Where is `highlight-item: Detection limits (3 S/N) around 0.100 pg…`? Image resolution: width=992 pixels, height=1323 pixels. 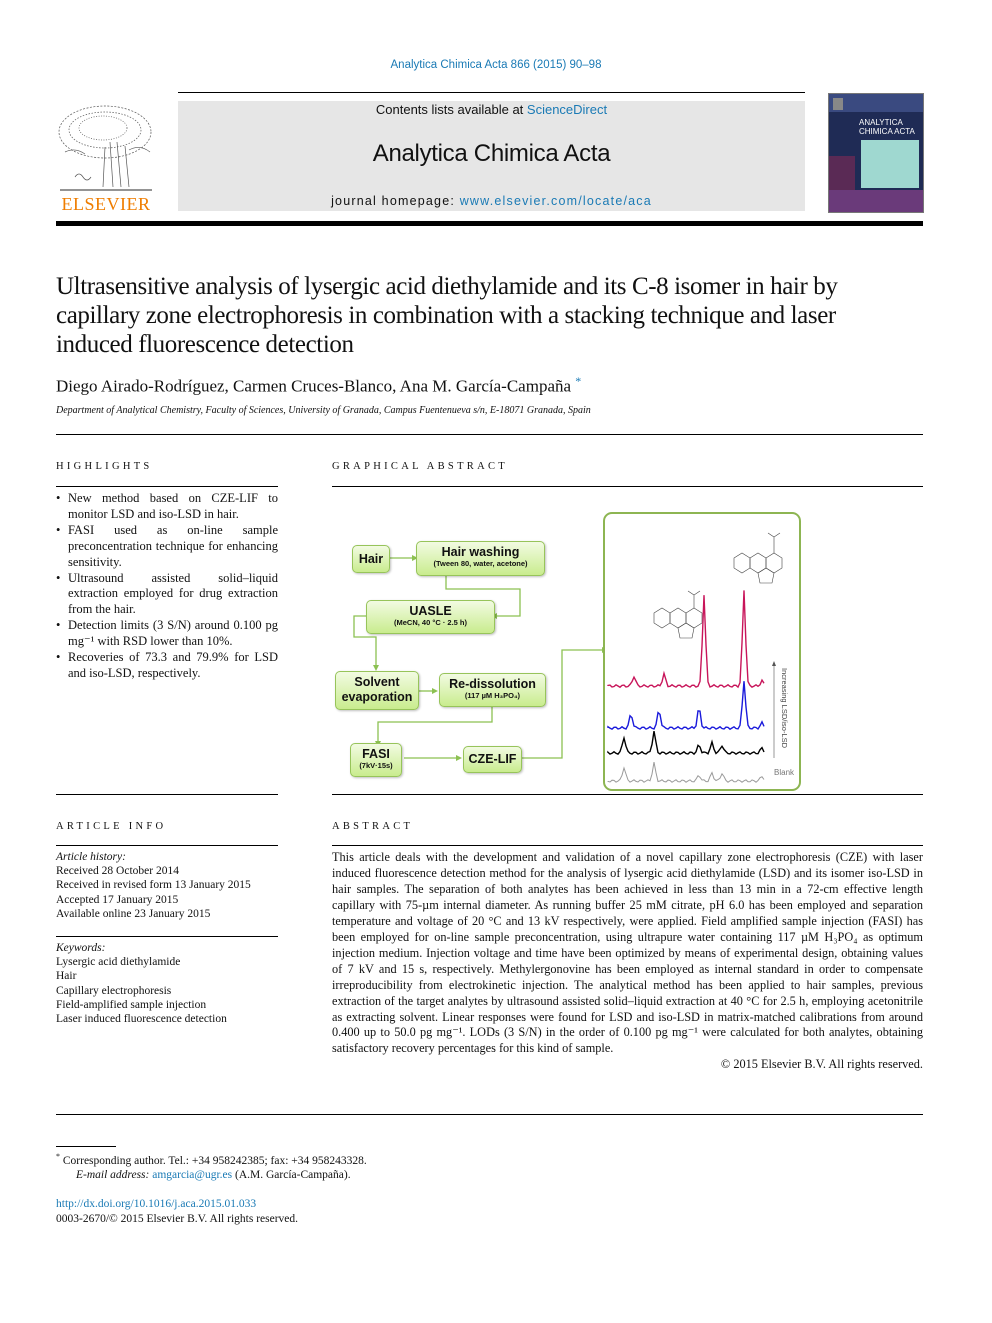 highlight-item: Detection limits (3 S/N) around 0.100 pg… is located at coordinates (167, 634).